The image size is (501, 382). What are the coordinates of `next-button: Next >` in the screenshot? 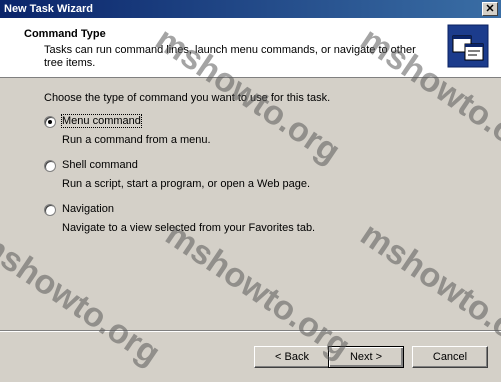 It's located at (366, 357).